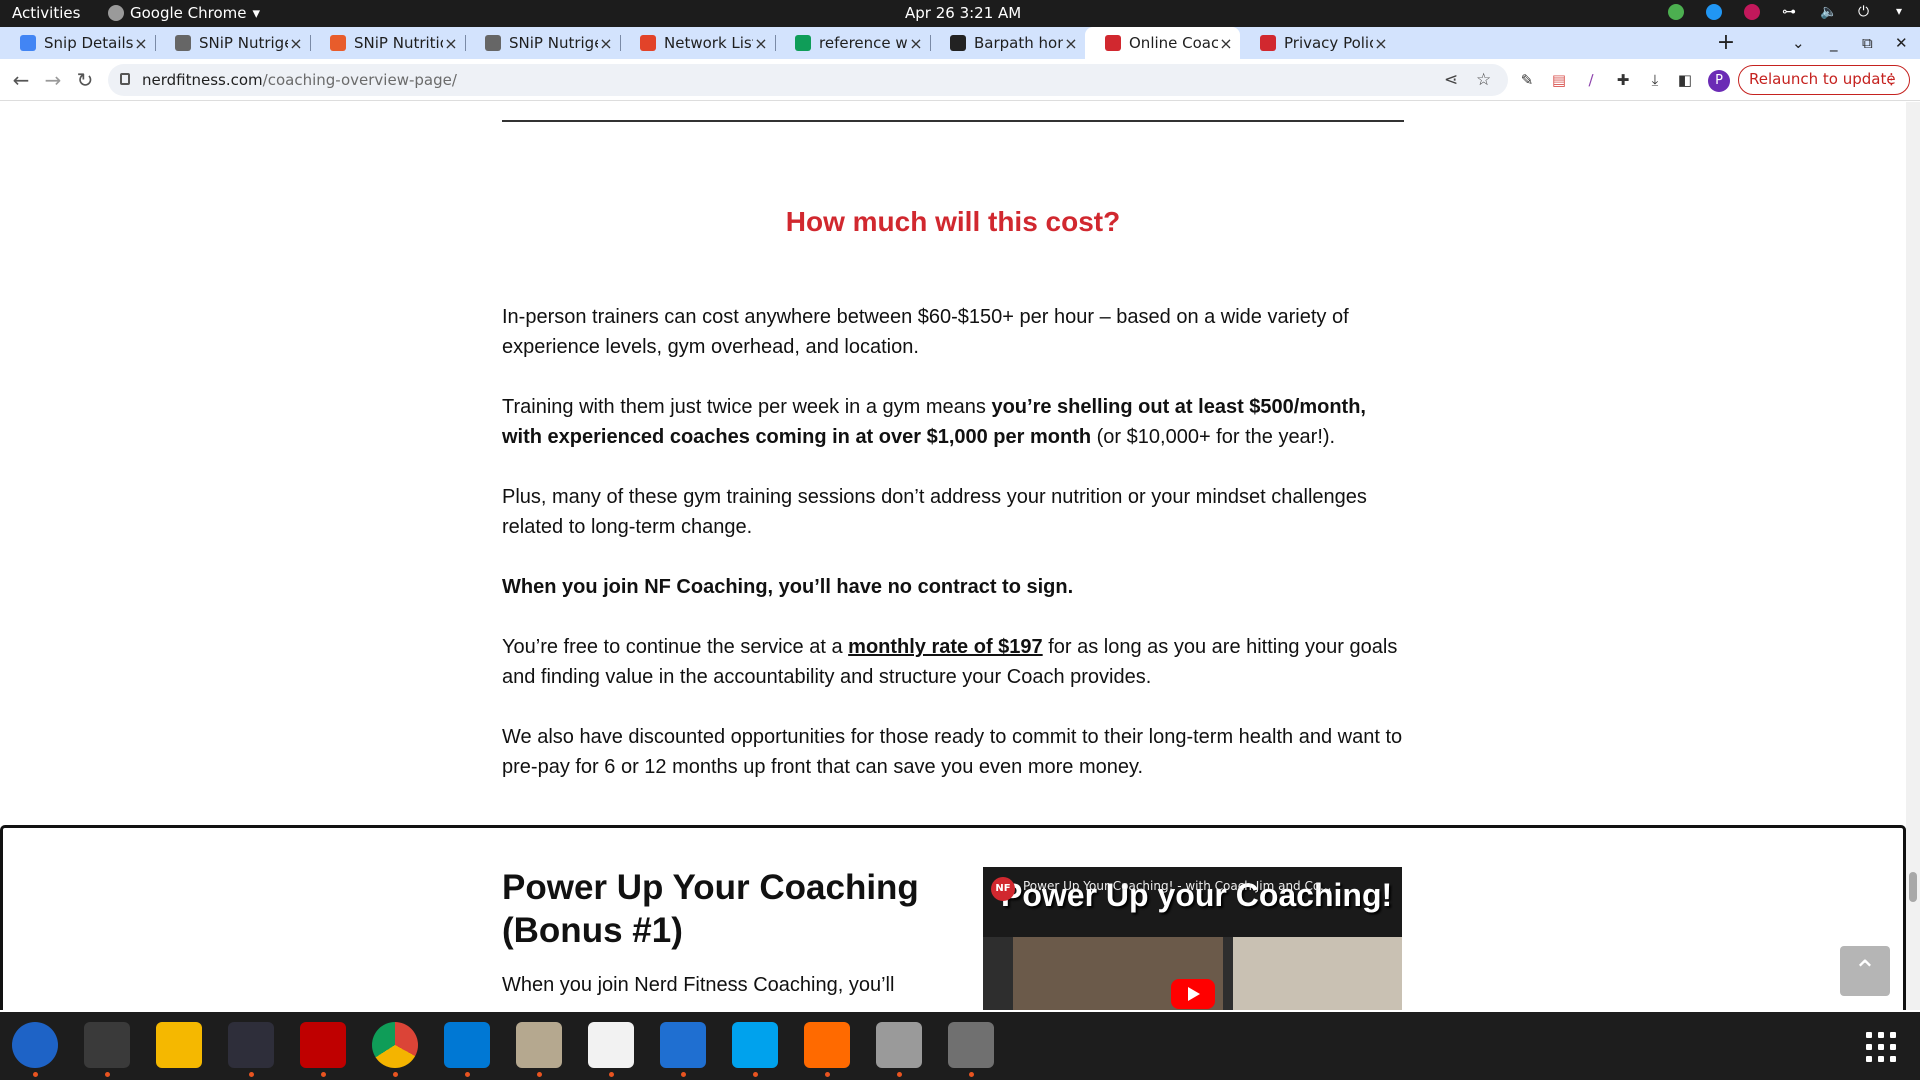  Describe the element at coordinates (46, 13) in the screenshot. I see `activities-button: Activities` at that location.